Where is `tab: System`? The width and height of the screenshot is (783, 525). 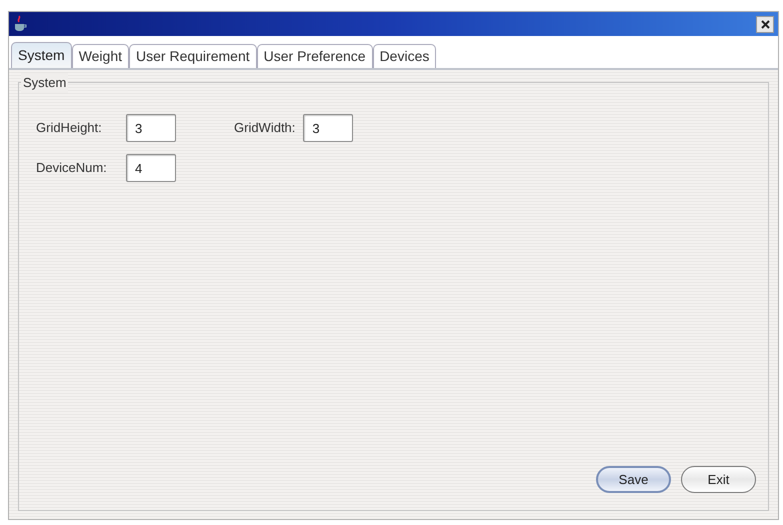
tab: System is located at coordinates (41, 55).